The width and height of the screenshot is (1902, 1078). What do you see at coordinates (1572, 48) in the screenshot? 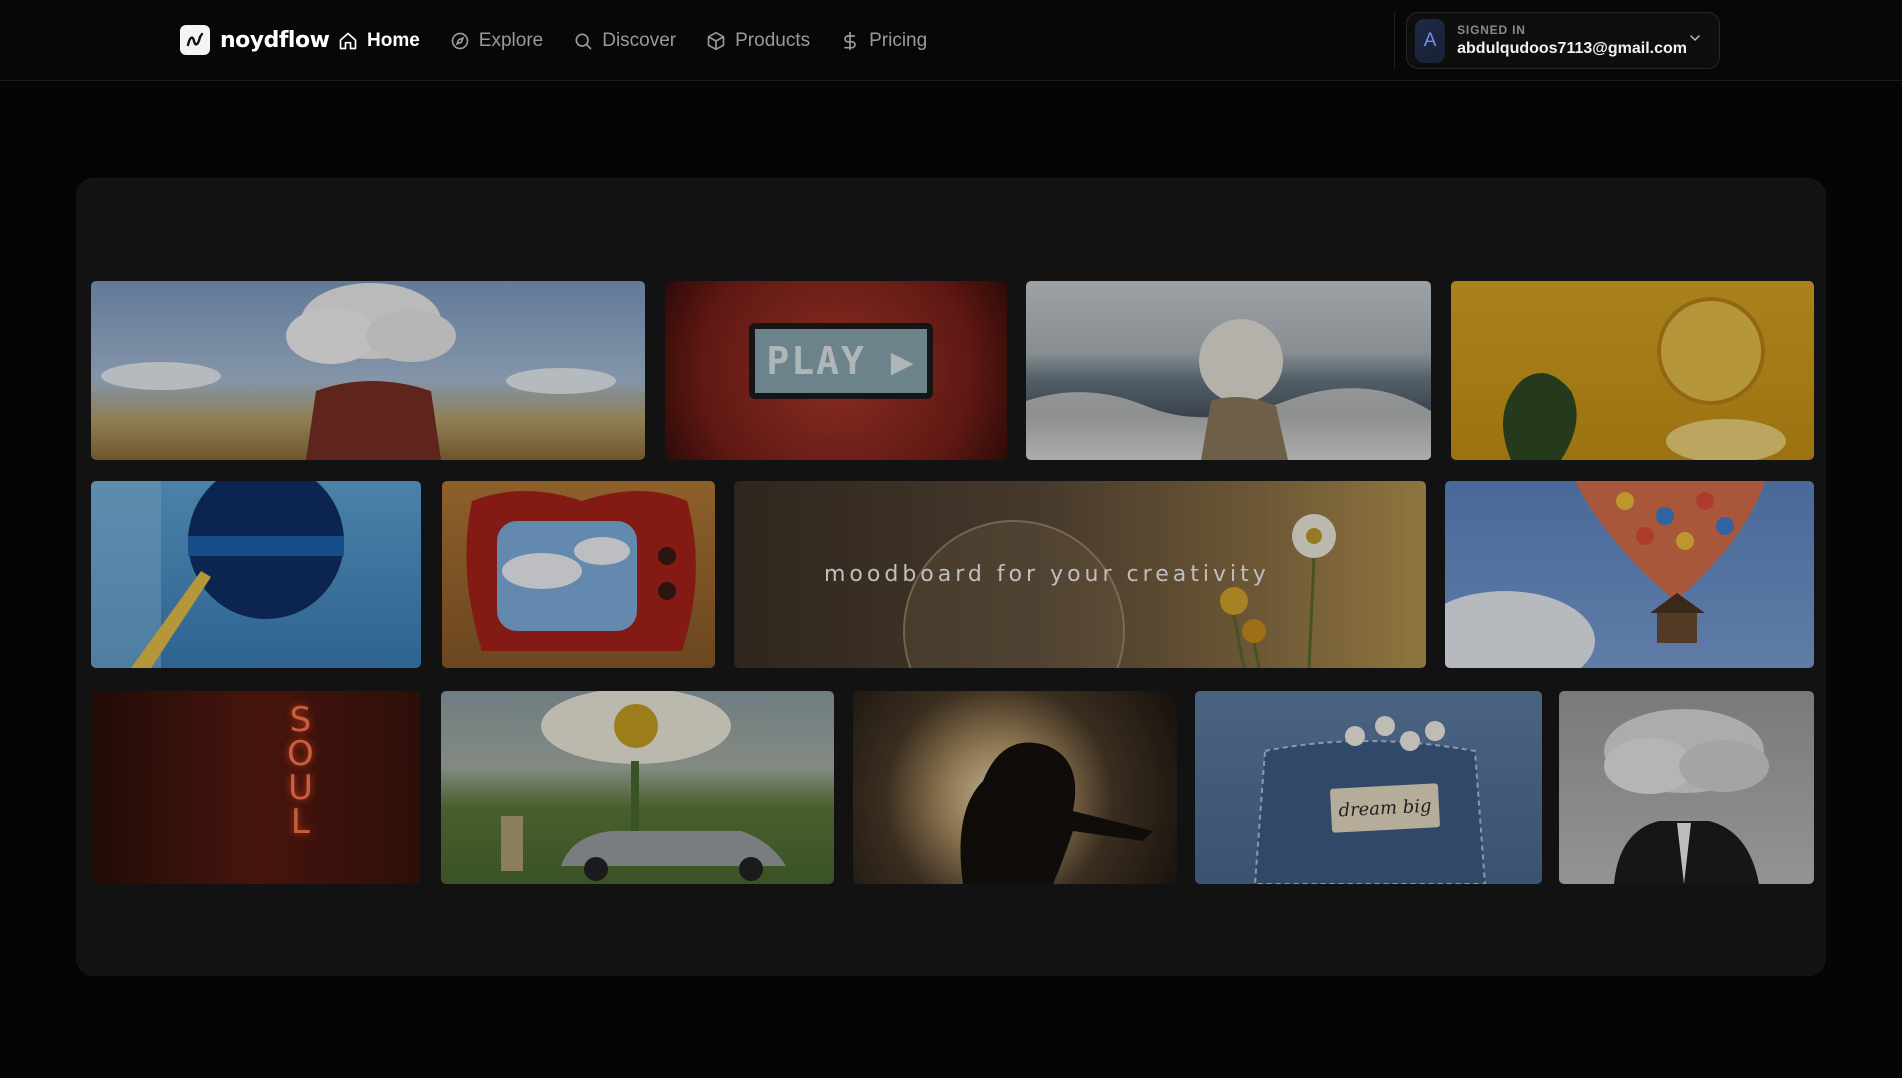
I see `account-email: abdulqudoos7113@gmail.com` at bounding box center [1572, 48].